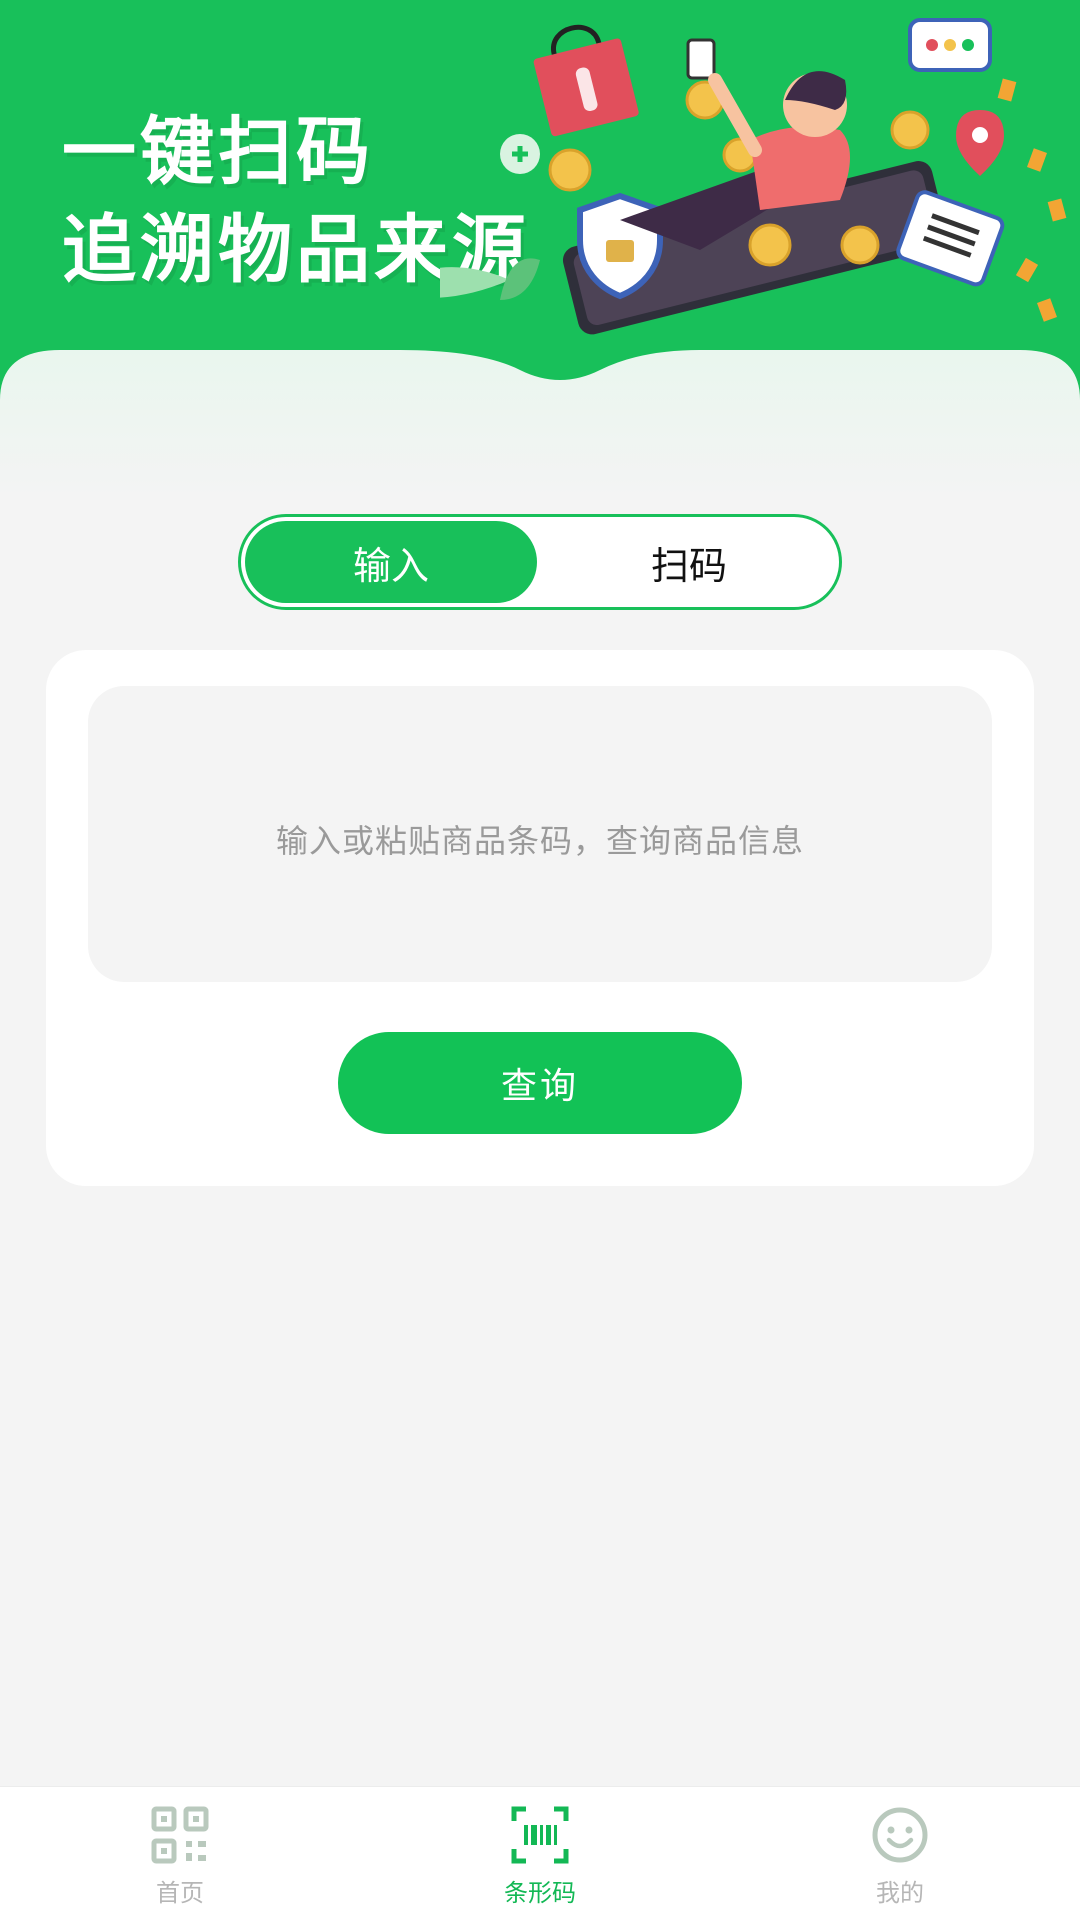  Describe the element at coordinates (180, 1893) in the screenshot. I see `nav-label-home: 首页` at that location.